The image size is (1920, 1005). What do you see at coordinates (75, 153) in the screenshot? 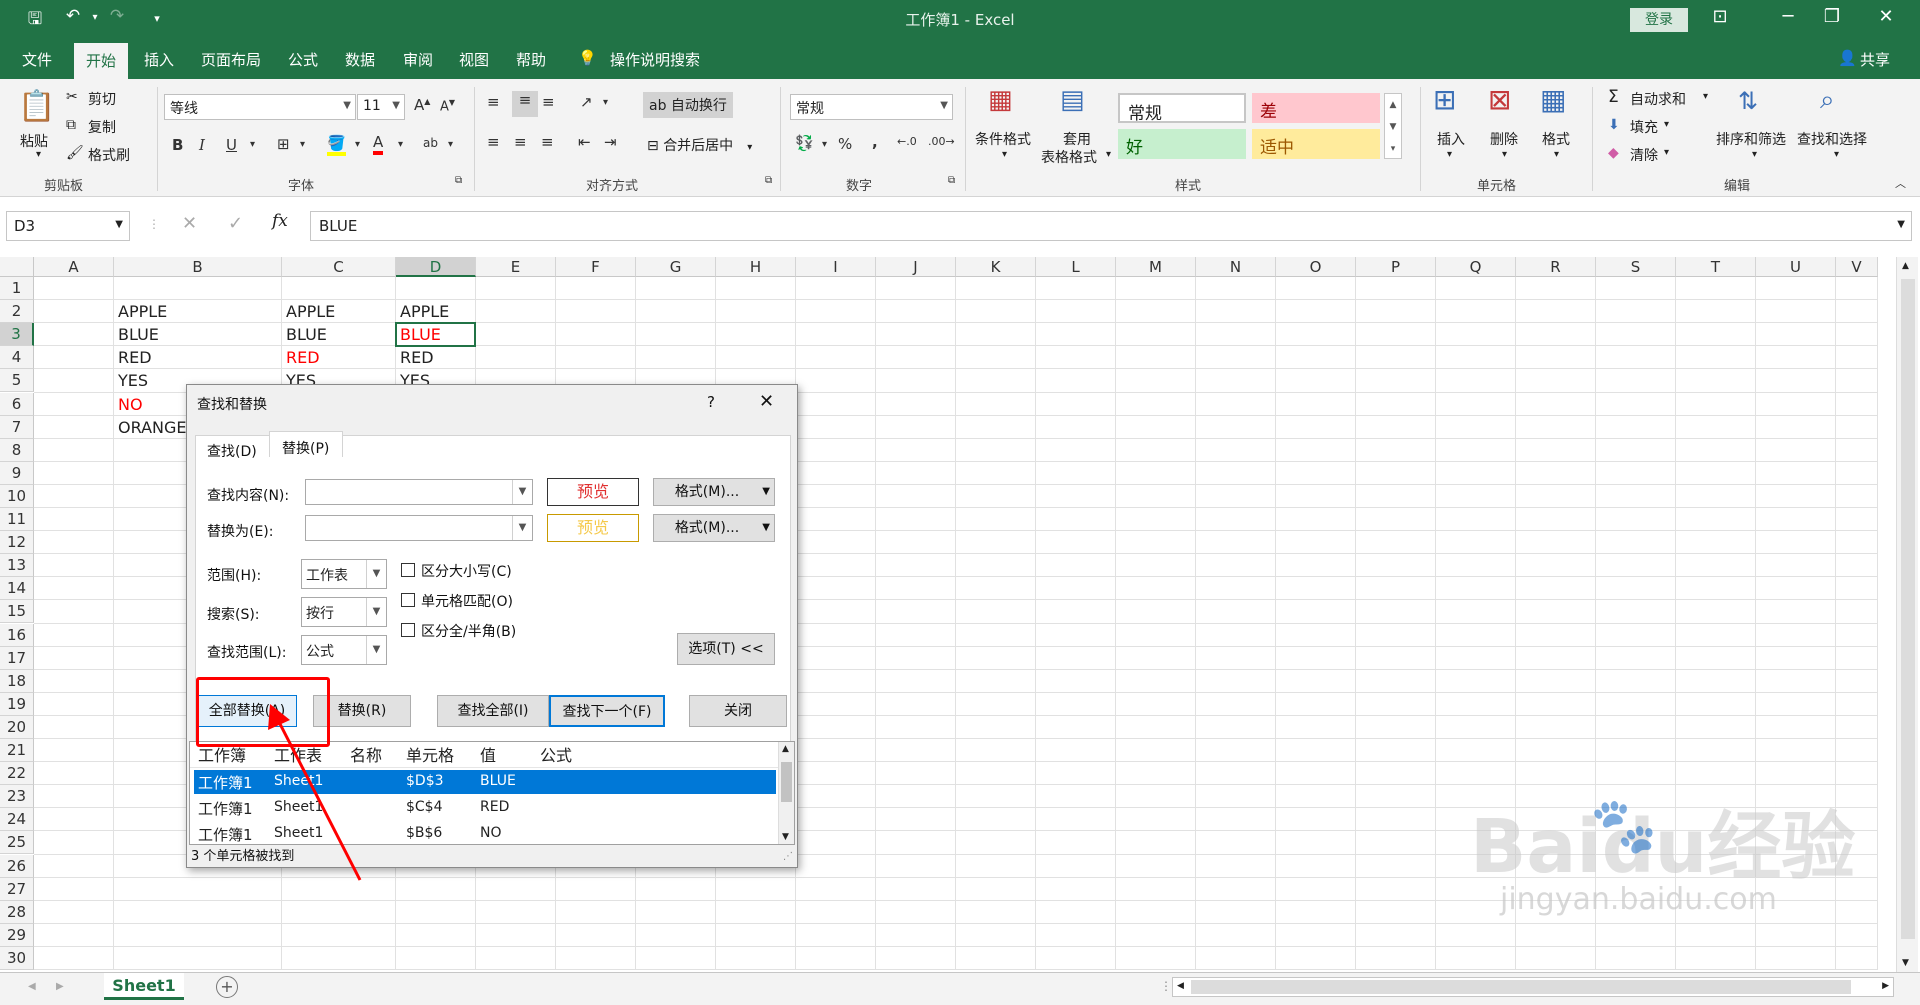
I see `format-painter-icon: 🖌` at bounding box center [75, 153].